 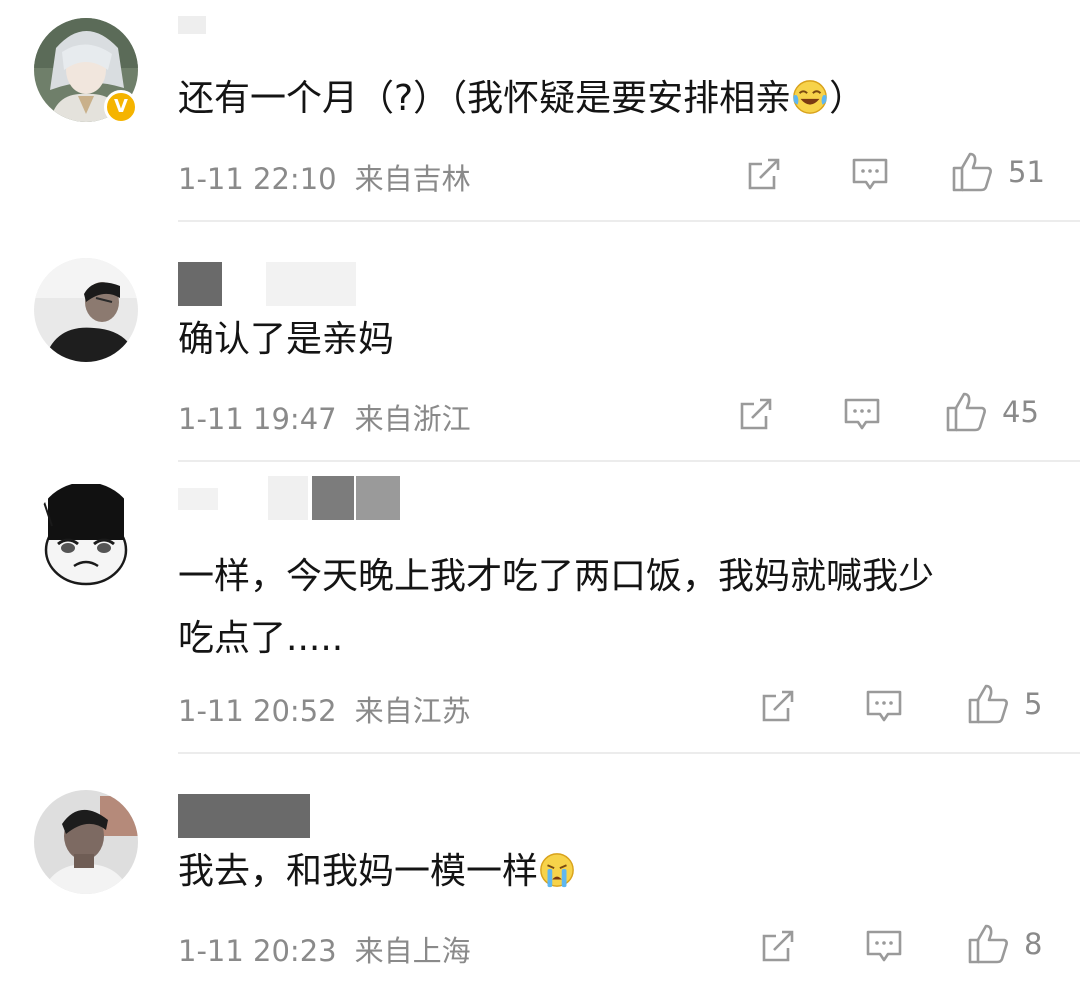 I want to click on like-button: 45, so click(x=991, y=412).